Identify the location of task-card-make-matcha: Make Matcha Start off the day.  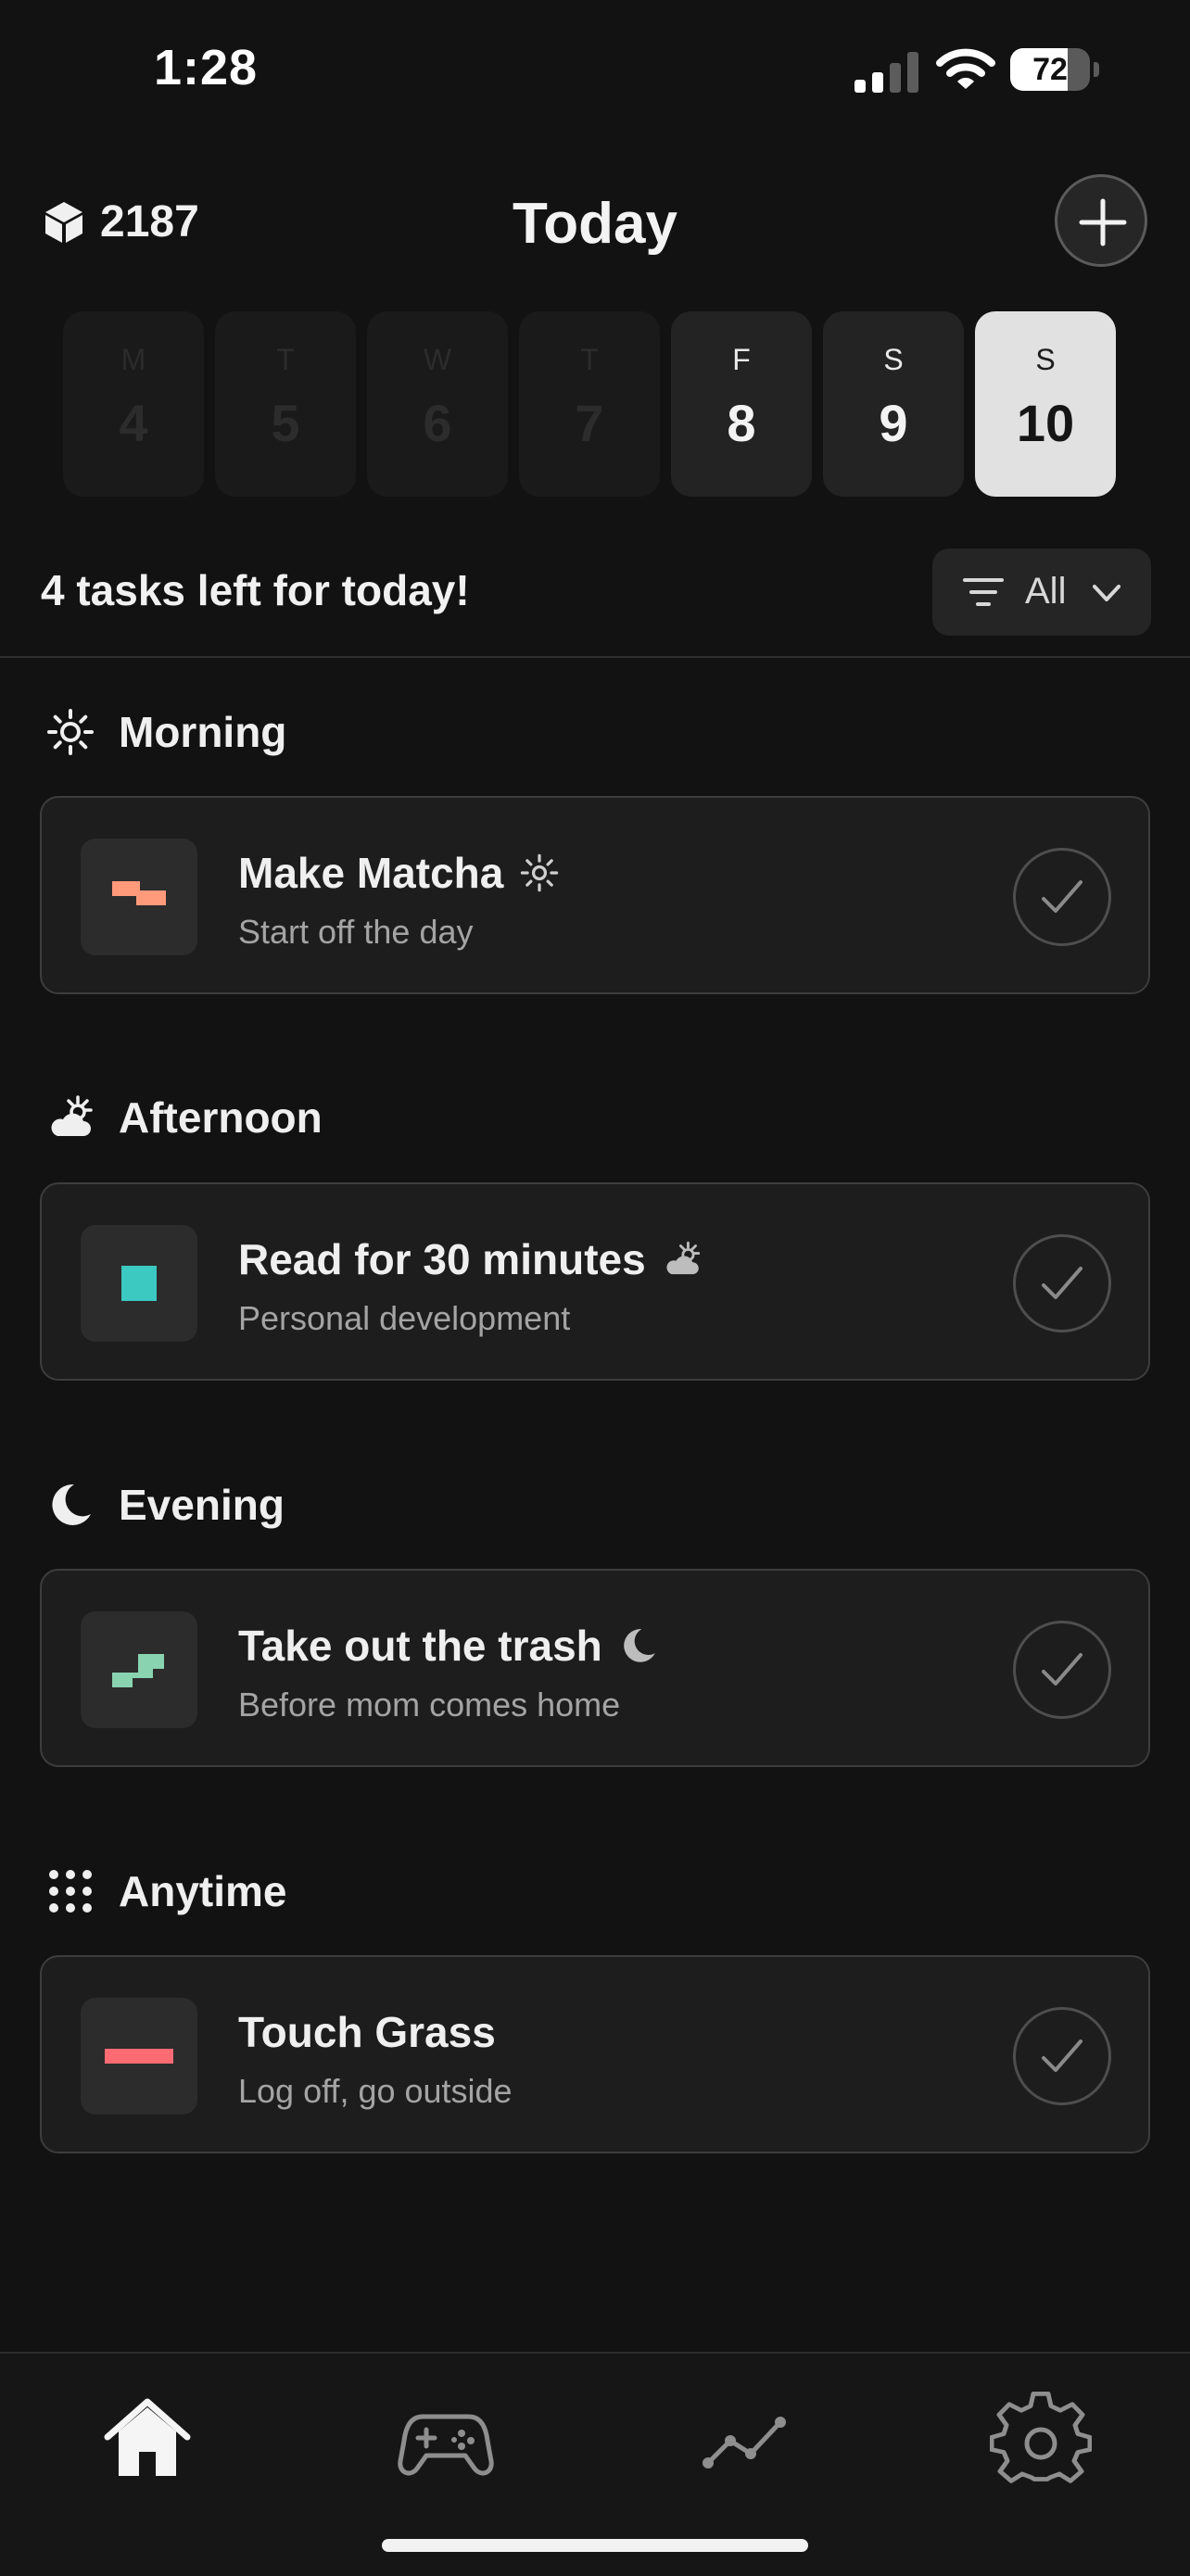
(595, 895).